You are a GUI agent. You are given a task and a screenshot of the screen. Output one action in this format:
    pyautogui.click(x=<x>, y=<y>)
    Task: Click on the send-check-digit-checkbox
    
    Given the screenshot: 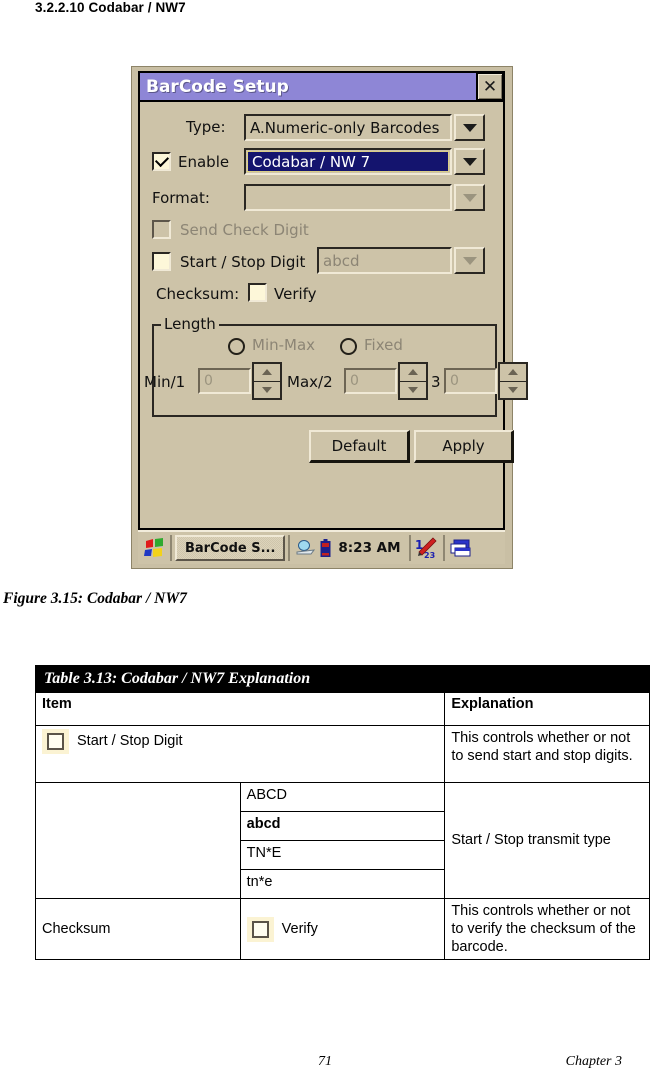 What is the action you would take?
    pyautogui.click(x=161, y=229)
    